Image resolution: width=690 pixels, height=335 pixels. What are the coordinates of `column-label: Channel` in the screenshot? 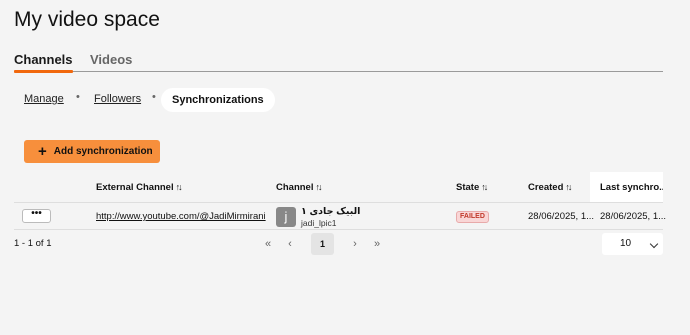 It's located at (295, 187).